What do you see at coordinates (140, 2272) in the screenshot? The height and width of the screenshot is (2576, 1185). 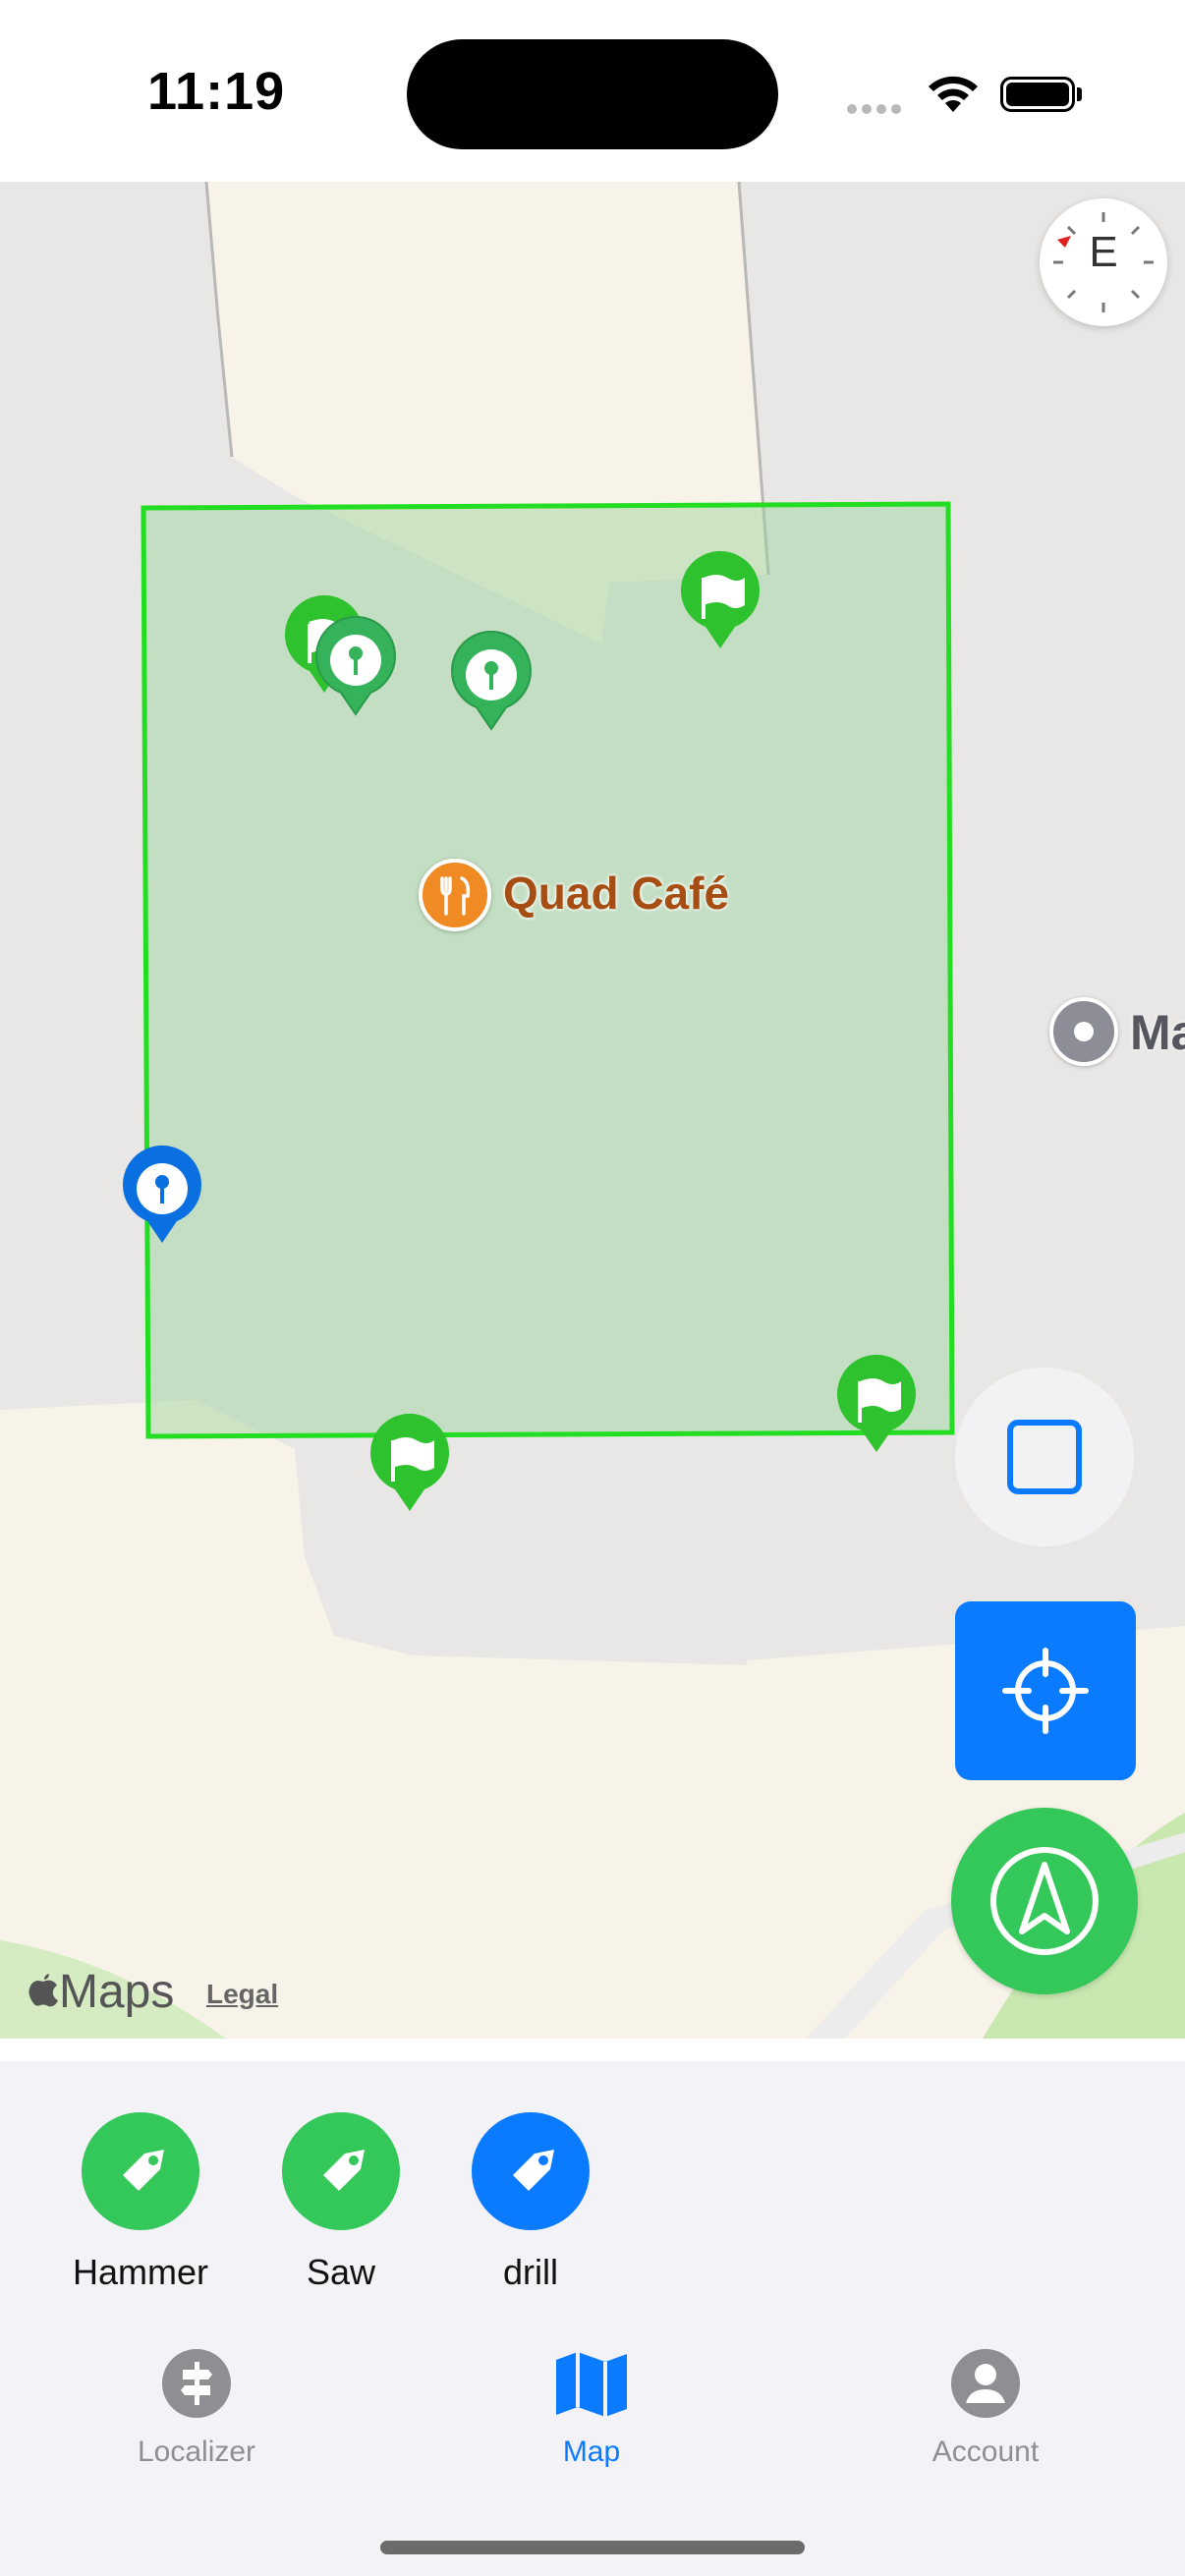 I see `tag-label: Hammer` at bounding box center [140, 2272].